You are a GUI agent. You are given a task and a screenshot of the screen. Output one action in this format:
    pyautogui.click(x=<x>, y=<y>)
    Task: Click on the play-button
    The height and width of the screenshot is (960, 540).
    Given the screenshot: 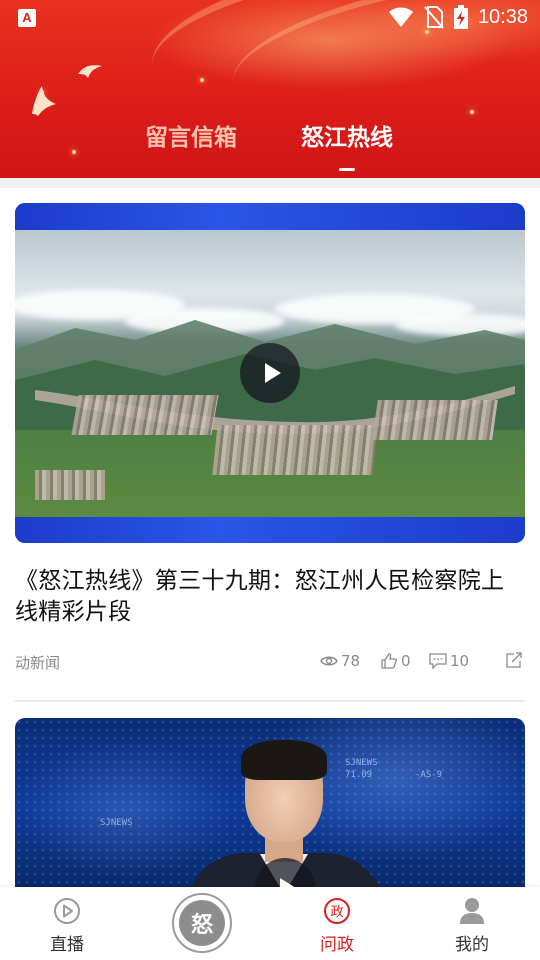 What is the action you would take?
    pyautogui.click(x=270, y=373)
    